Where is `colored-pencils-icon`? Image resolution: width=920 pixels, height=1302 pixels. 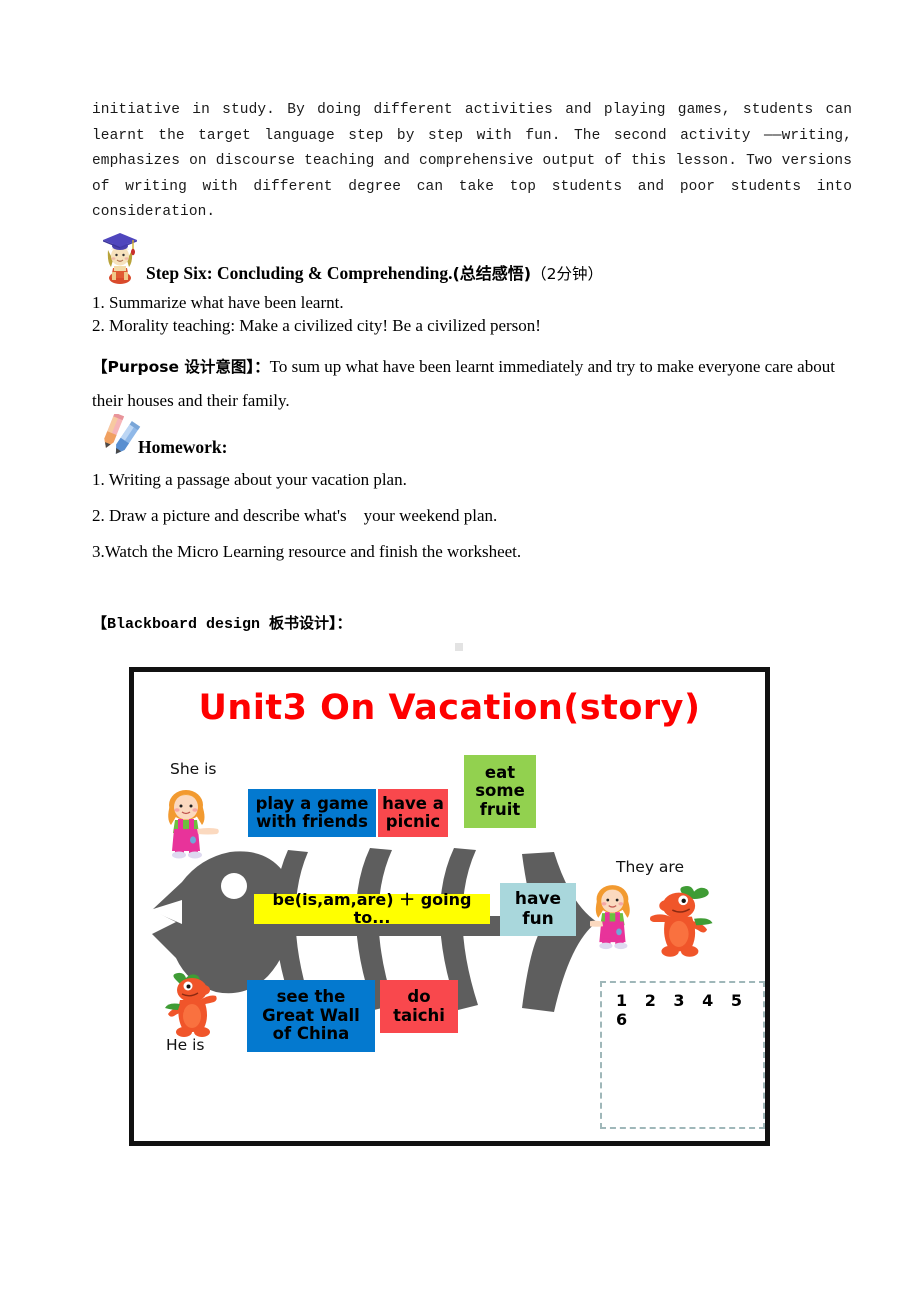
colored-pencils-icon is located at coordinates (122, 434).